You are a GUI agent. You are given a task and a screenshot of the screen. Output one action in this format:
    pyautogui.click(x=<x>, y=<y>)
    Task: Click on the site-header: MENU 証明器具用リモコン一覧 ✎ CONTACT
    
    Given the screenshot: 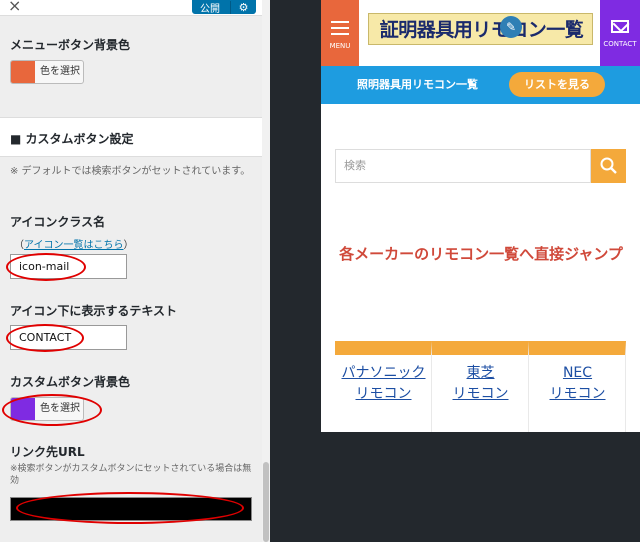 What is the action you would take?
    pyautogui.click(x=480, y=33)
    